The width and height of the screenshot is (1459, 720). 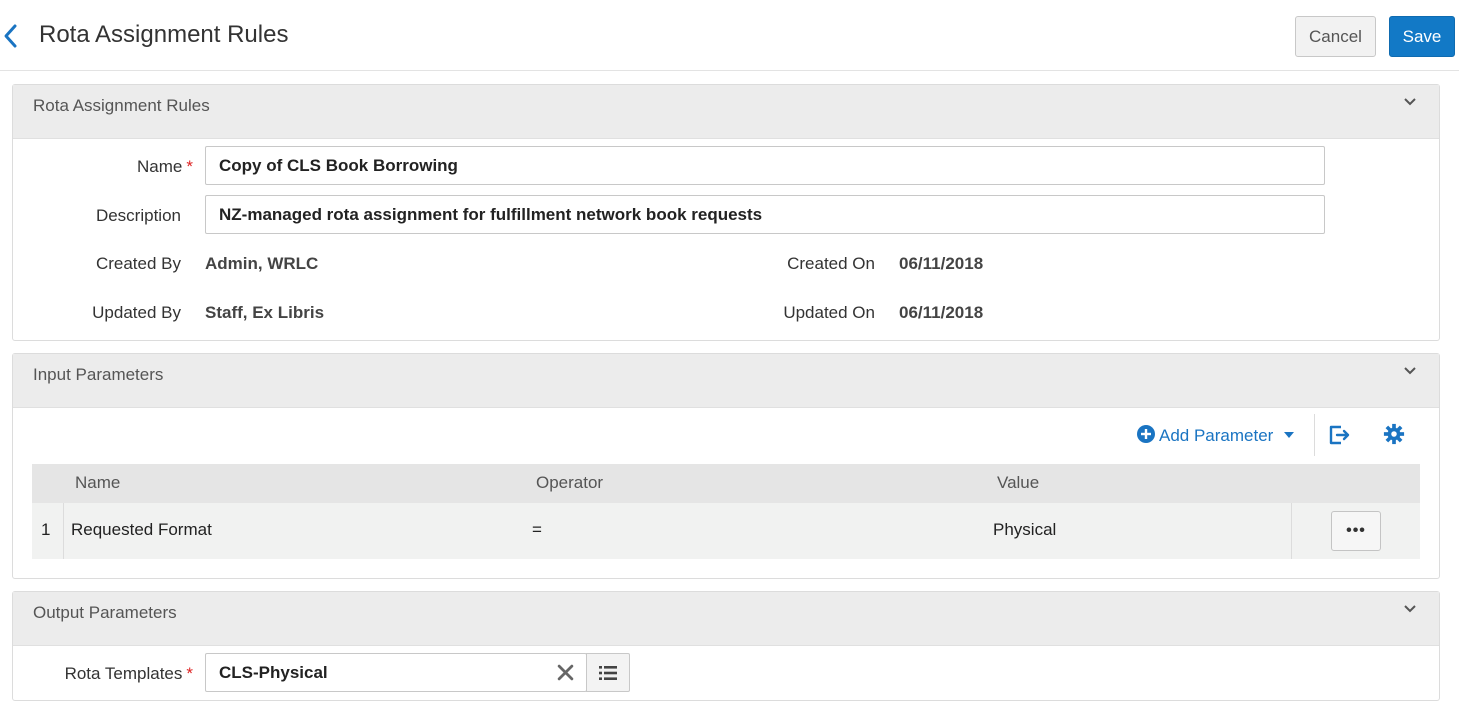 What do you see at coordinates (138, 215) in the screenshot?
I see `description-label: Description` at bounding box center [138, 215].